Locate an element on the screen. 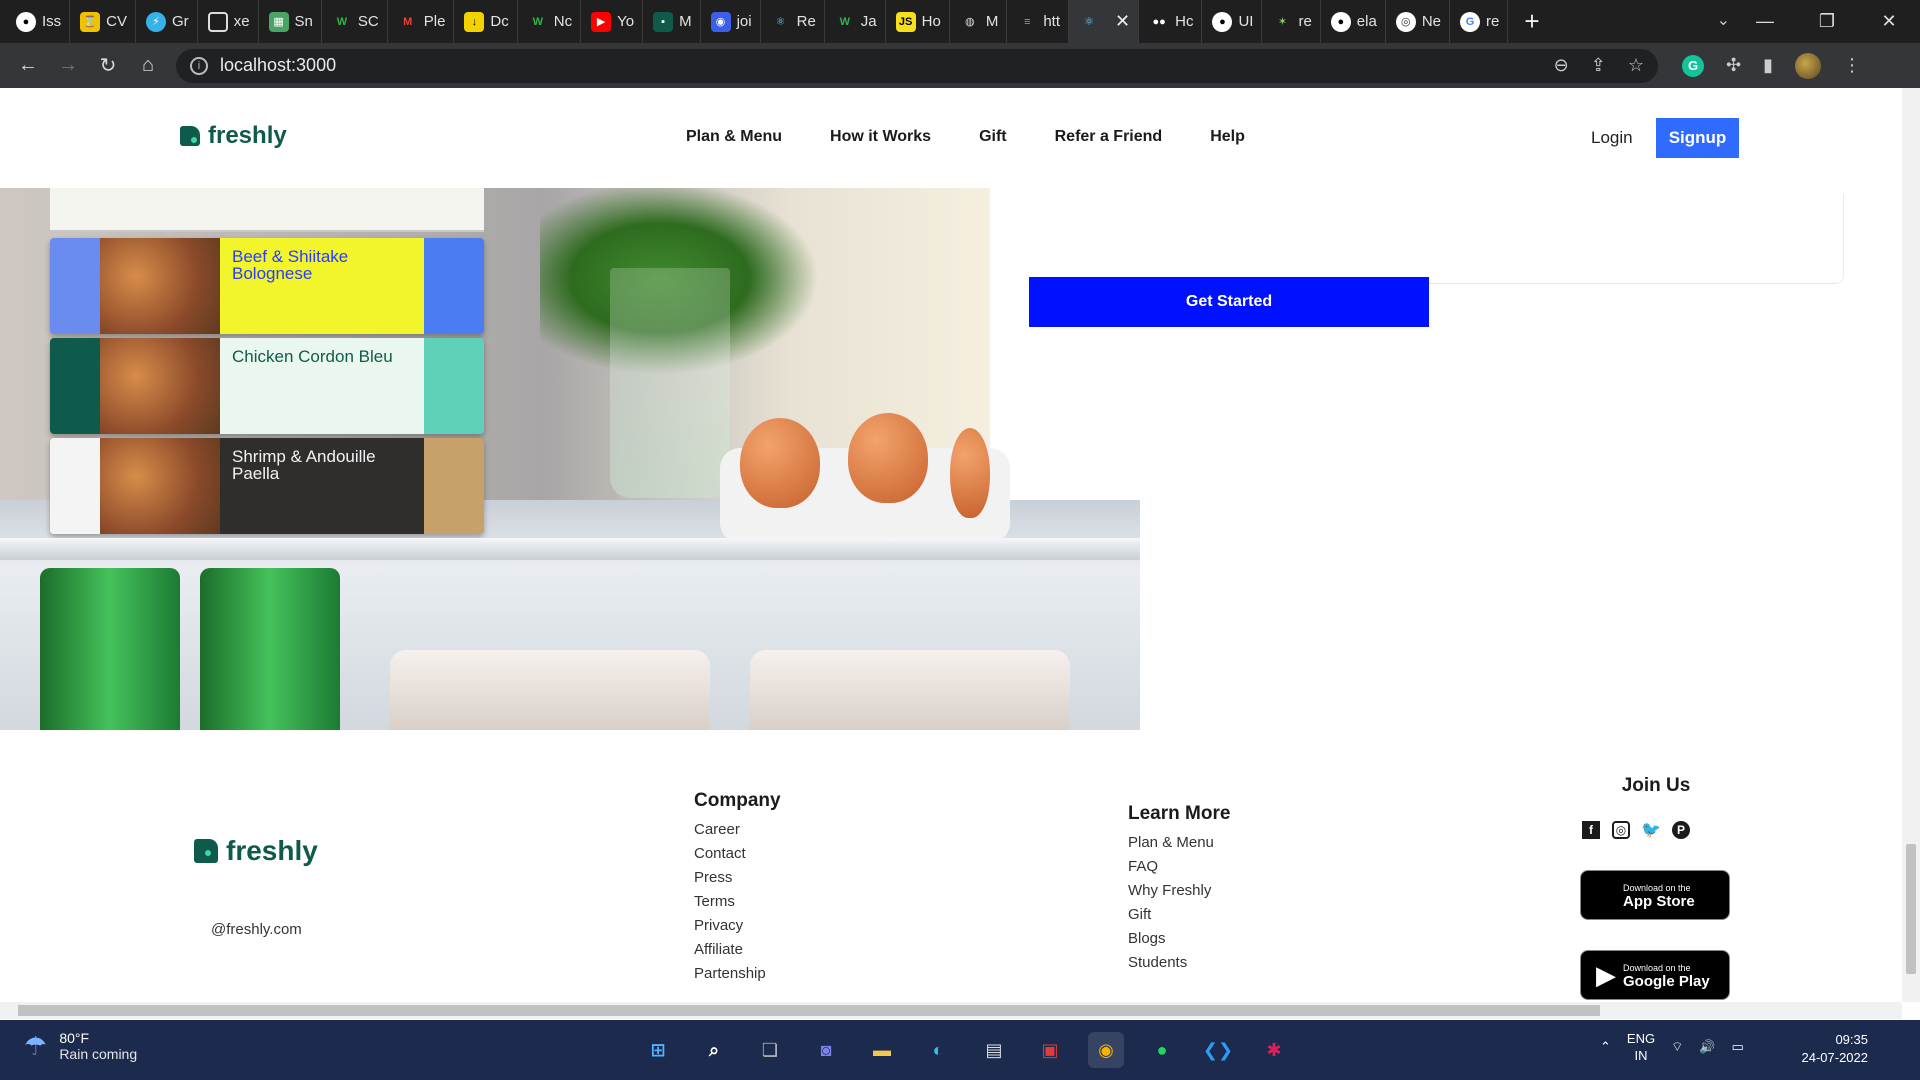 The image size is (1920, 1080). chevron-up-icon: ⌃ is located at coordinates (1605, 1047).